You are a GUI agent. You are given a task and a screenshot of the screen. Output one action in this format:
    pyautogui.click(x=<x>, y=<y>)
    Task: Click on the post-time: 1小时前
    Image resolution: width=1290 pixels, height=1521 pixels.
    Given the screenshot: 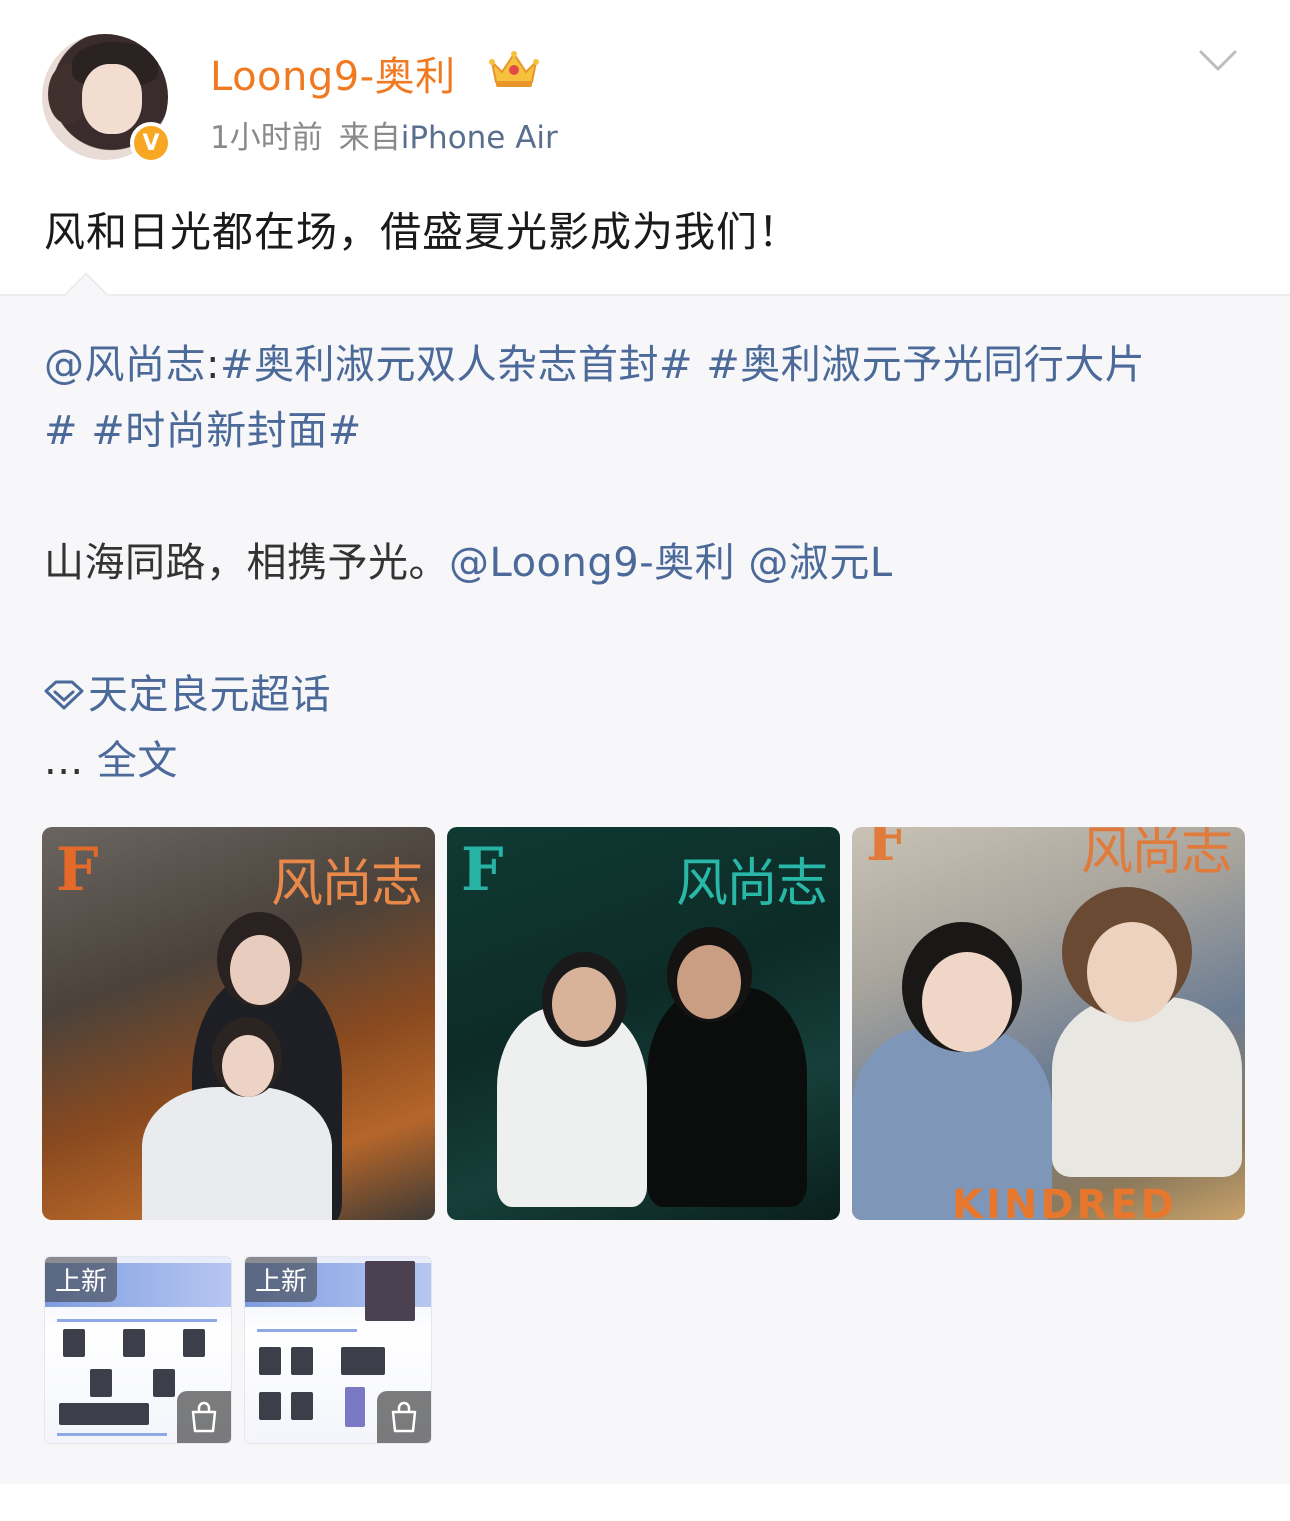 What is the action you would take?
    pyautogui.click(x=266, y=138)
    